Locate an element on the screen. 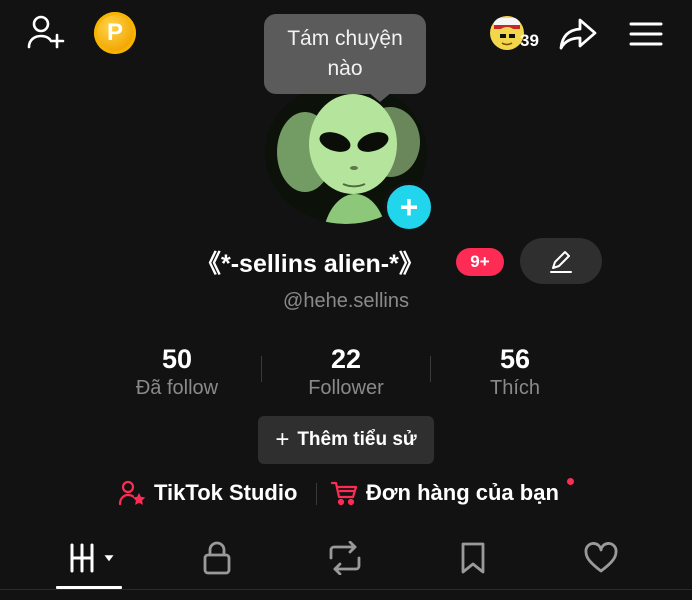 The height and width of the screenshot is (600, 692). add-avatar-button: + is located at coordinates (409, 207).